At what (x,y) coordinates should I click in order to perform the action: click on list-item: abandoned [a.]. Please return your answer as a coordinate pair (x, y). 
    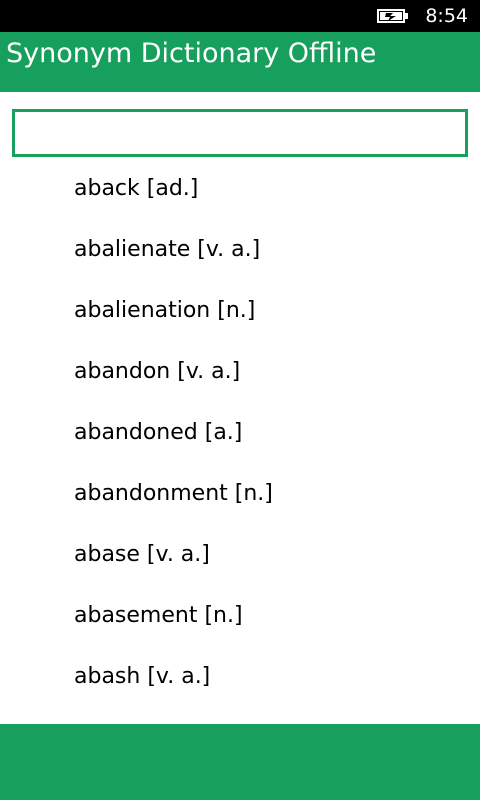
    Looking at the image, I should click on (240, 432).